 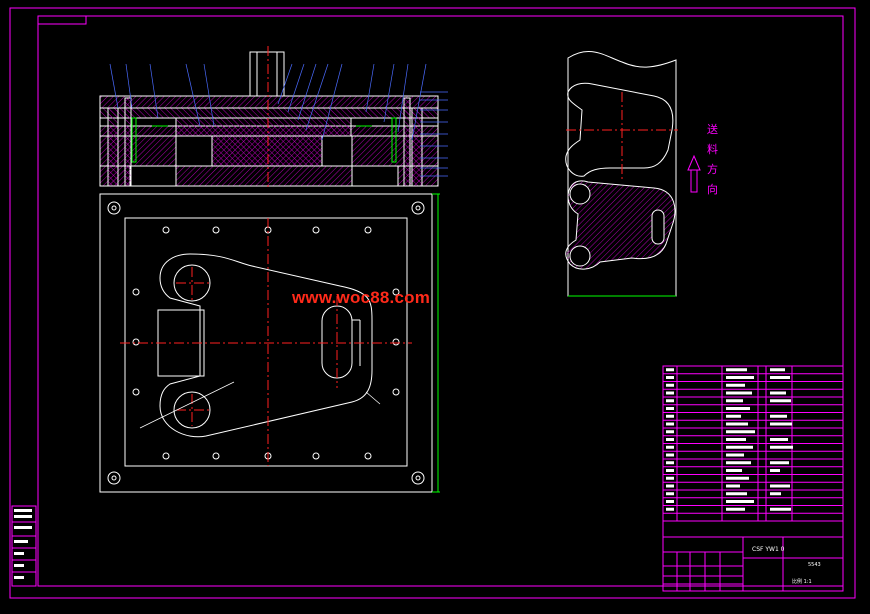 What do you see at coordinates (753, 451) in the screenshot?
I see `parts-list-table` at bounding box center [753, 451].